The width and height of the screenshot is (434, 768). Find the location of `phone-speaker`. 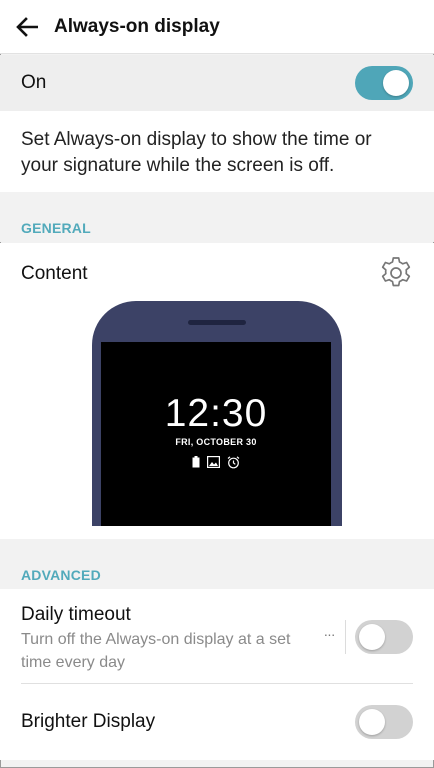

phone-speaker is located at coordinates (217, 322).